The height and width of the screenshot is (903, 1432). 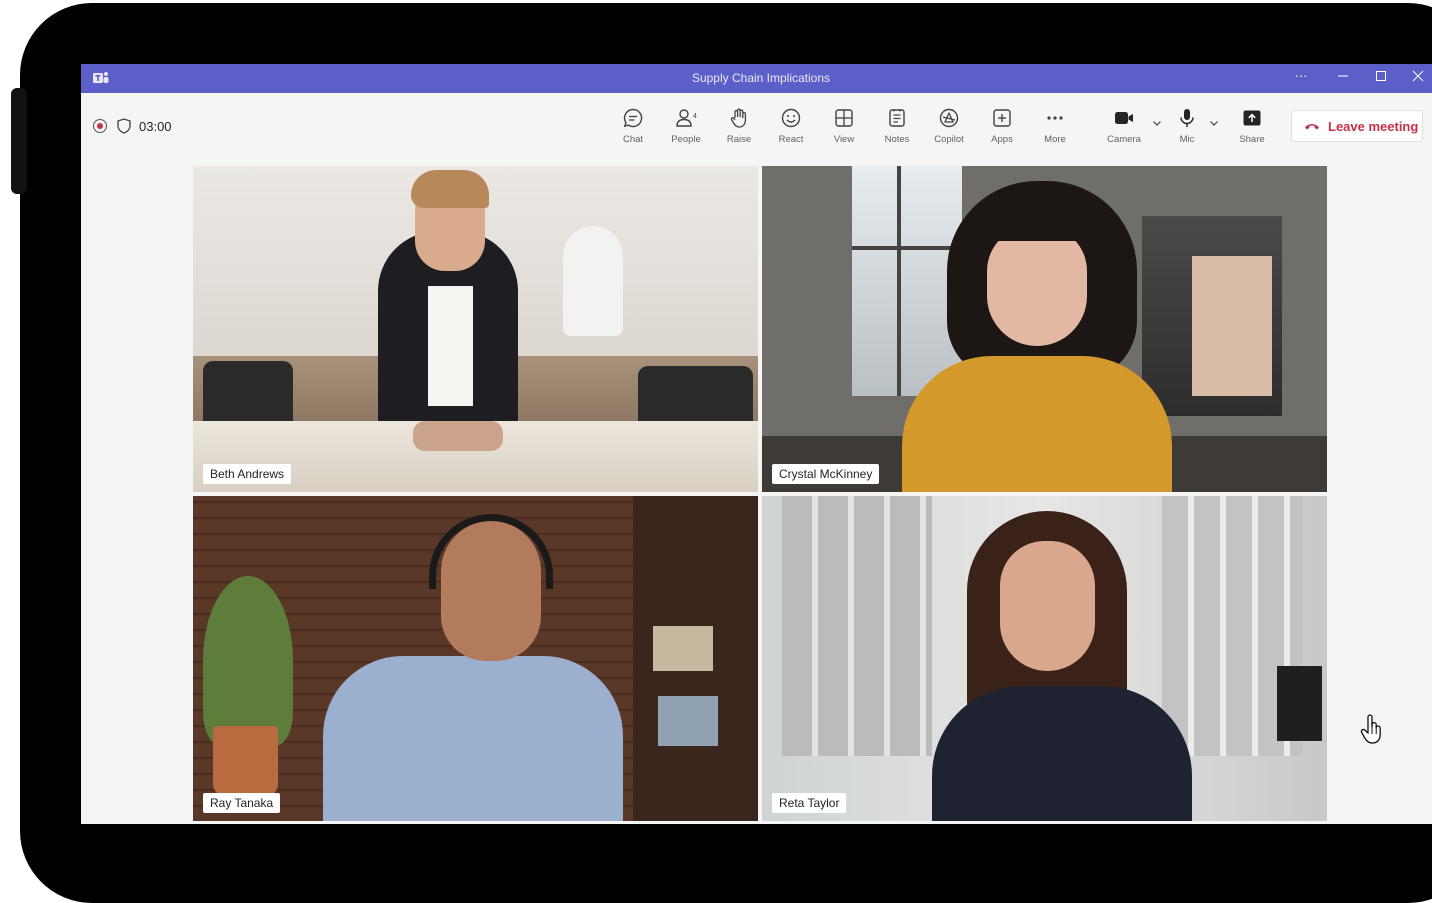 What do you see at coordinates (1062, 753) in the screenshot?
I see `dark-blouse` at bounding box center [1062, 753].